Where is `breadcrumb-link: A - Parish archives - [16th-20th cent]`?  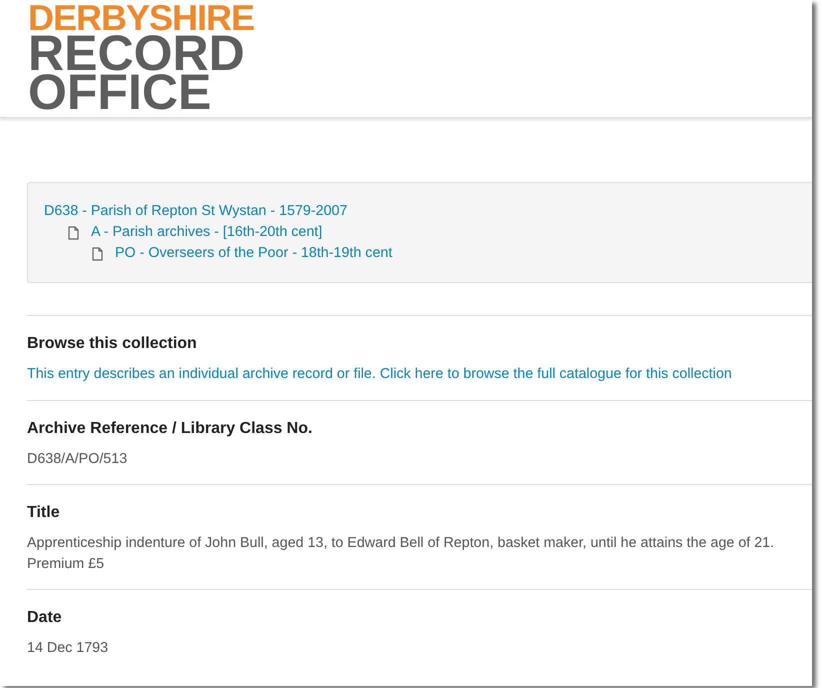 breadcrumb-link: A - Parish archives - [16th-20th cent] is located at coordinates (206, 233).